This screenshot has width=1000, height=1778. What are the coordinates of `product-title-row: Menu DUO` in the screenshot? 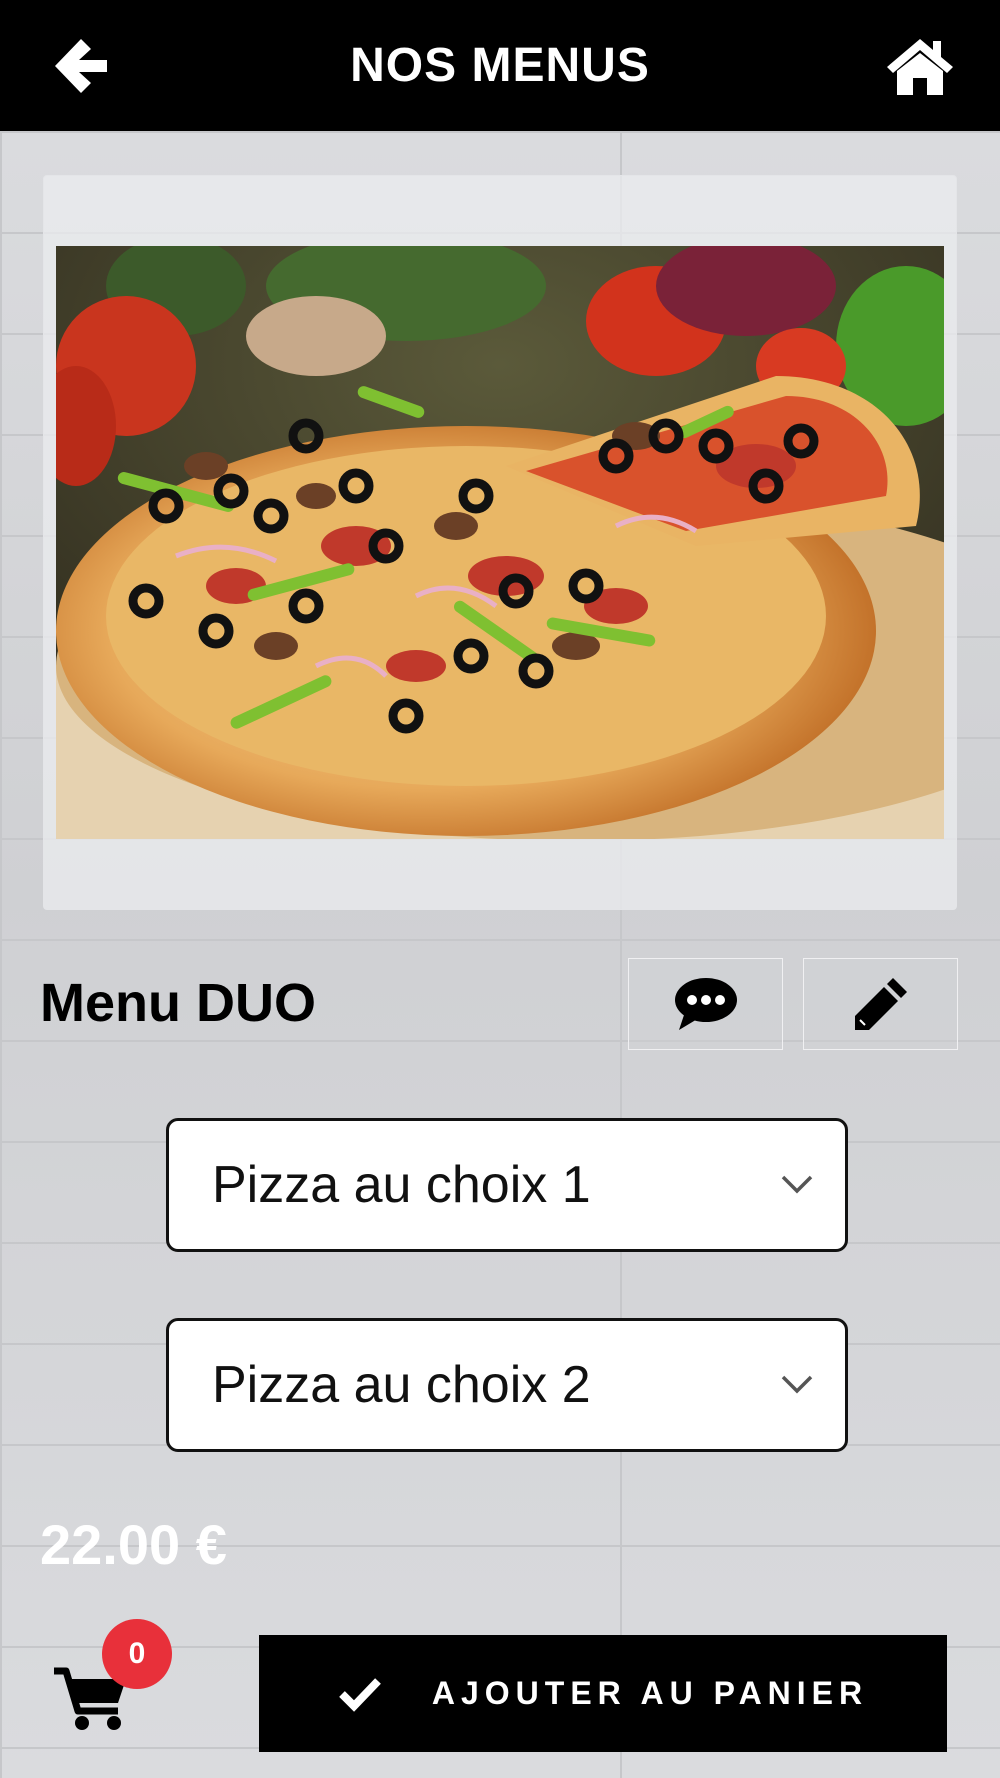 It's located at (500, 1004).